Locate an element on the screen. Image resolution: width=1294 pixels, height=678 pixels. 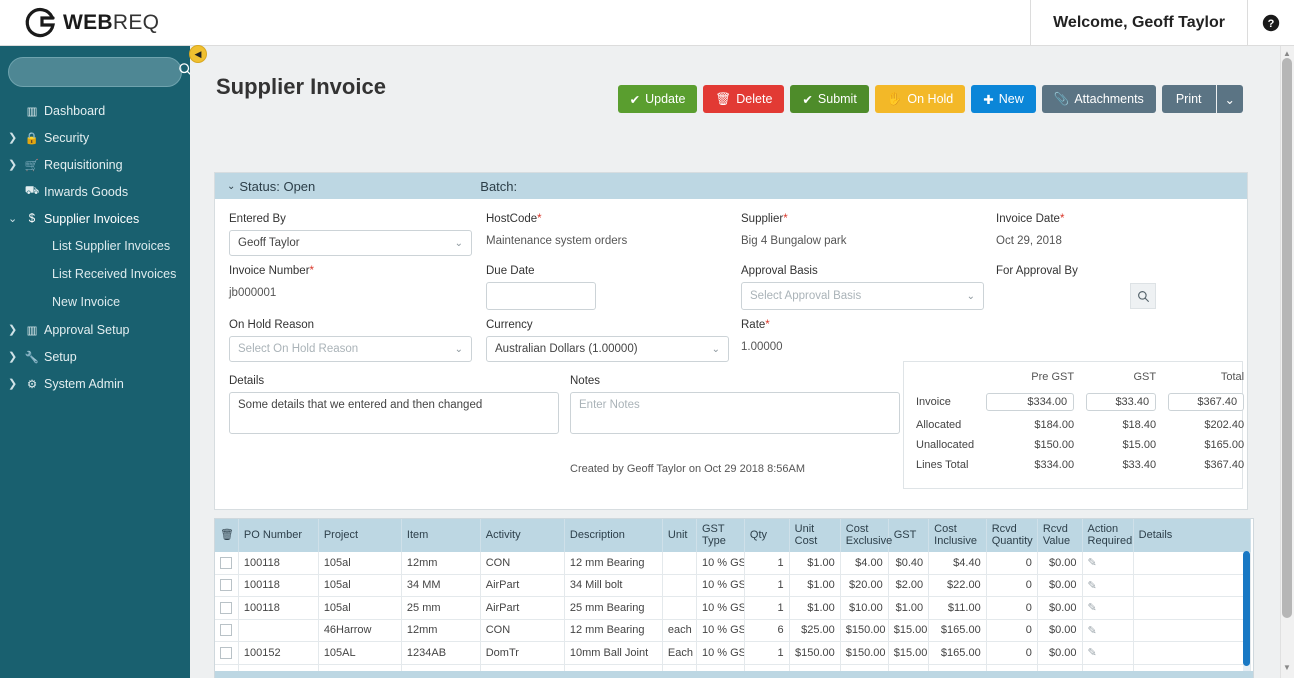
chevron-down-icon: ⌄ is located at coordinates (231, 186).